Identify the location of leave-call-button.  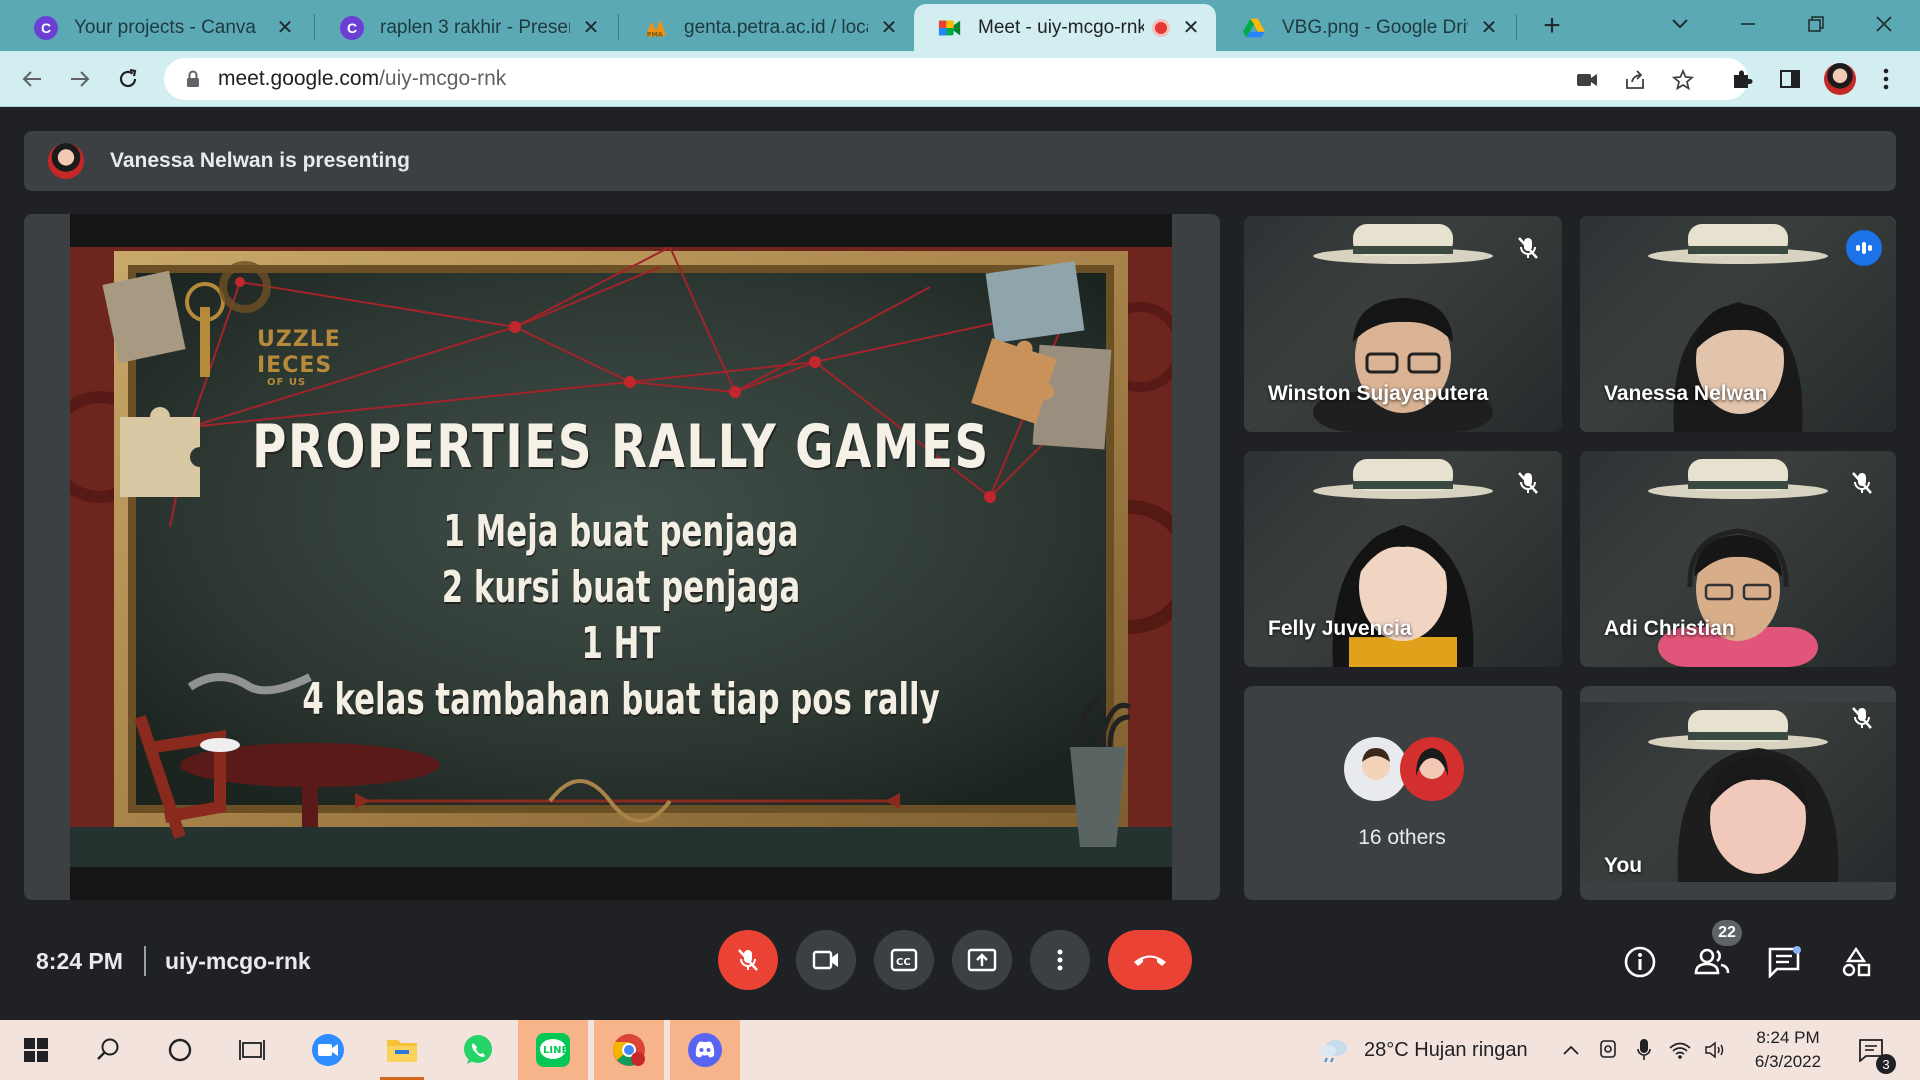
(1150, 960).